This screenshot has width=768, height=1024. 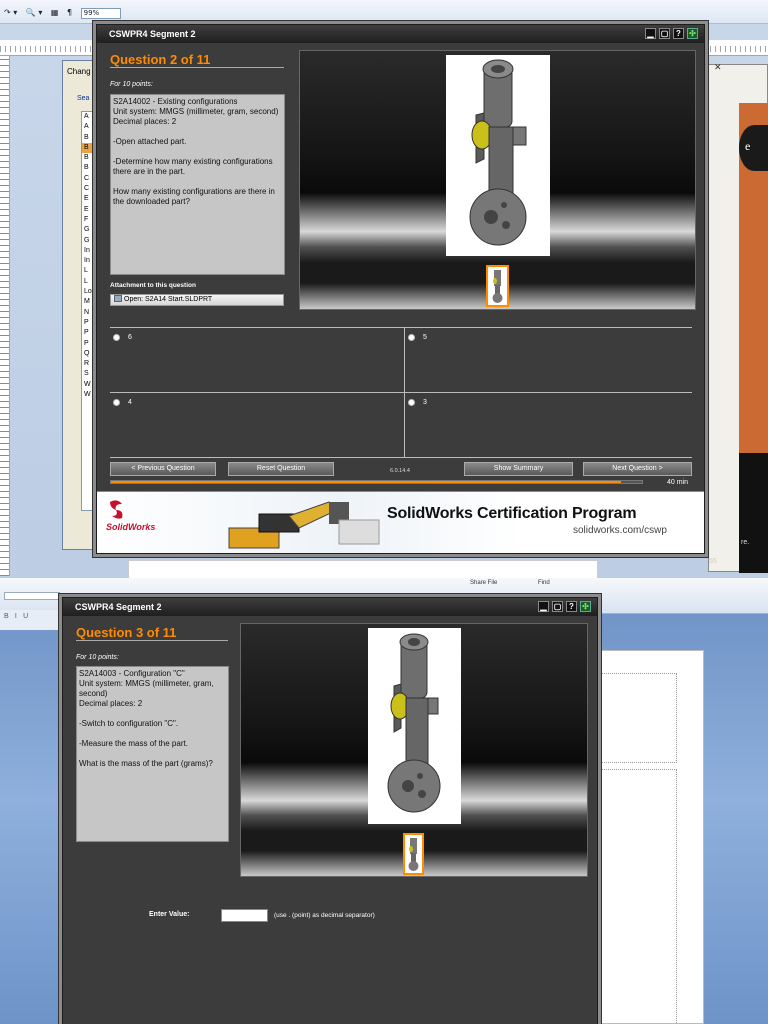 I want to click on toolbar-item: ▦, so click(x=55, y=12).